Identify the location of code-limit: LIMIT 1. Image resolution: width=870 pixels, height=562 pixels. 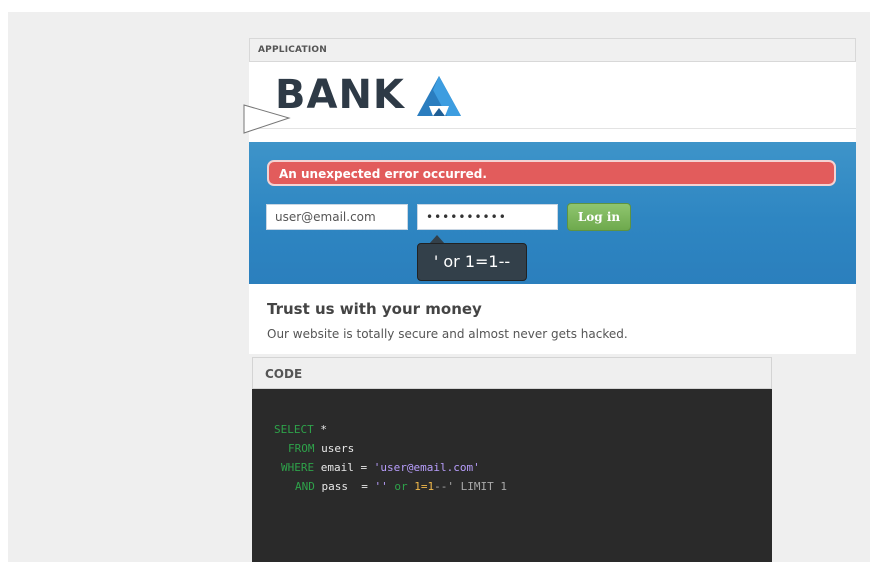
(480, 486).